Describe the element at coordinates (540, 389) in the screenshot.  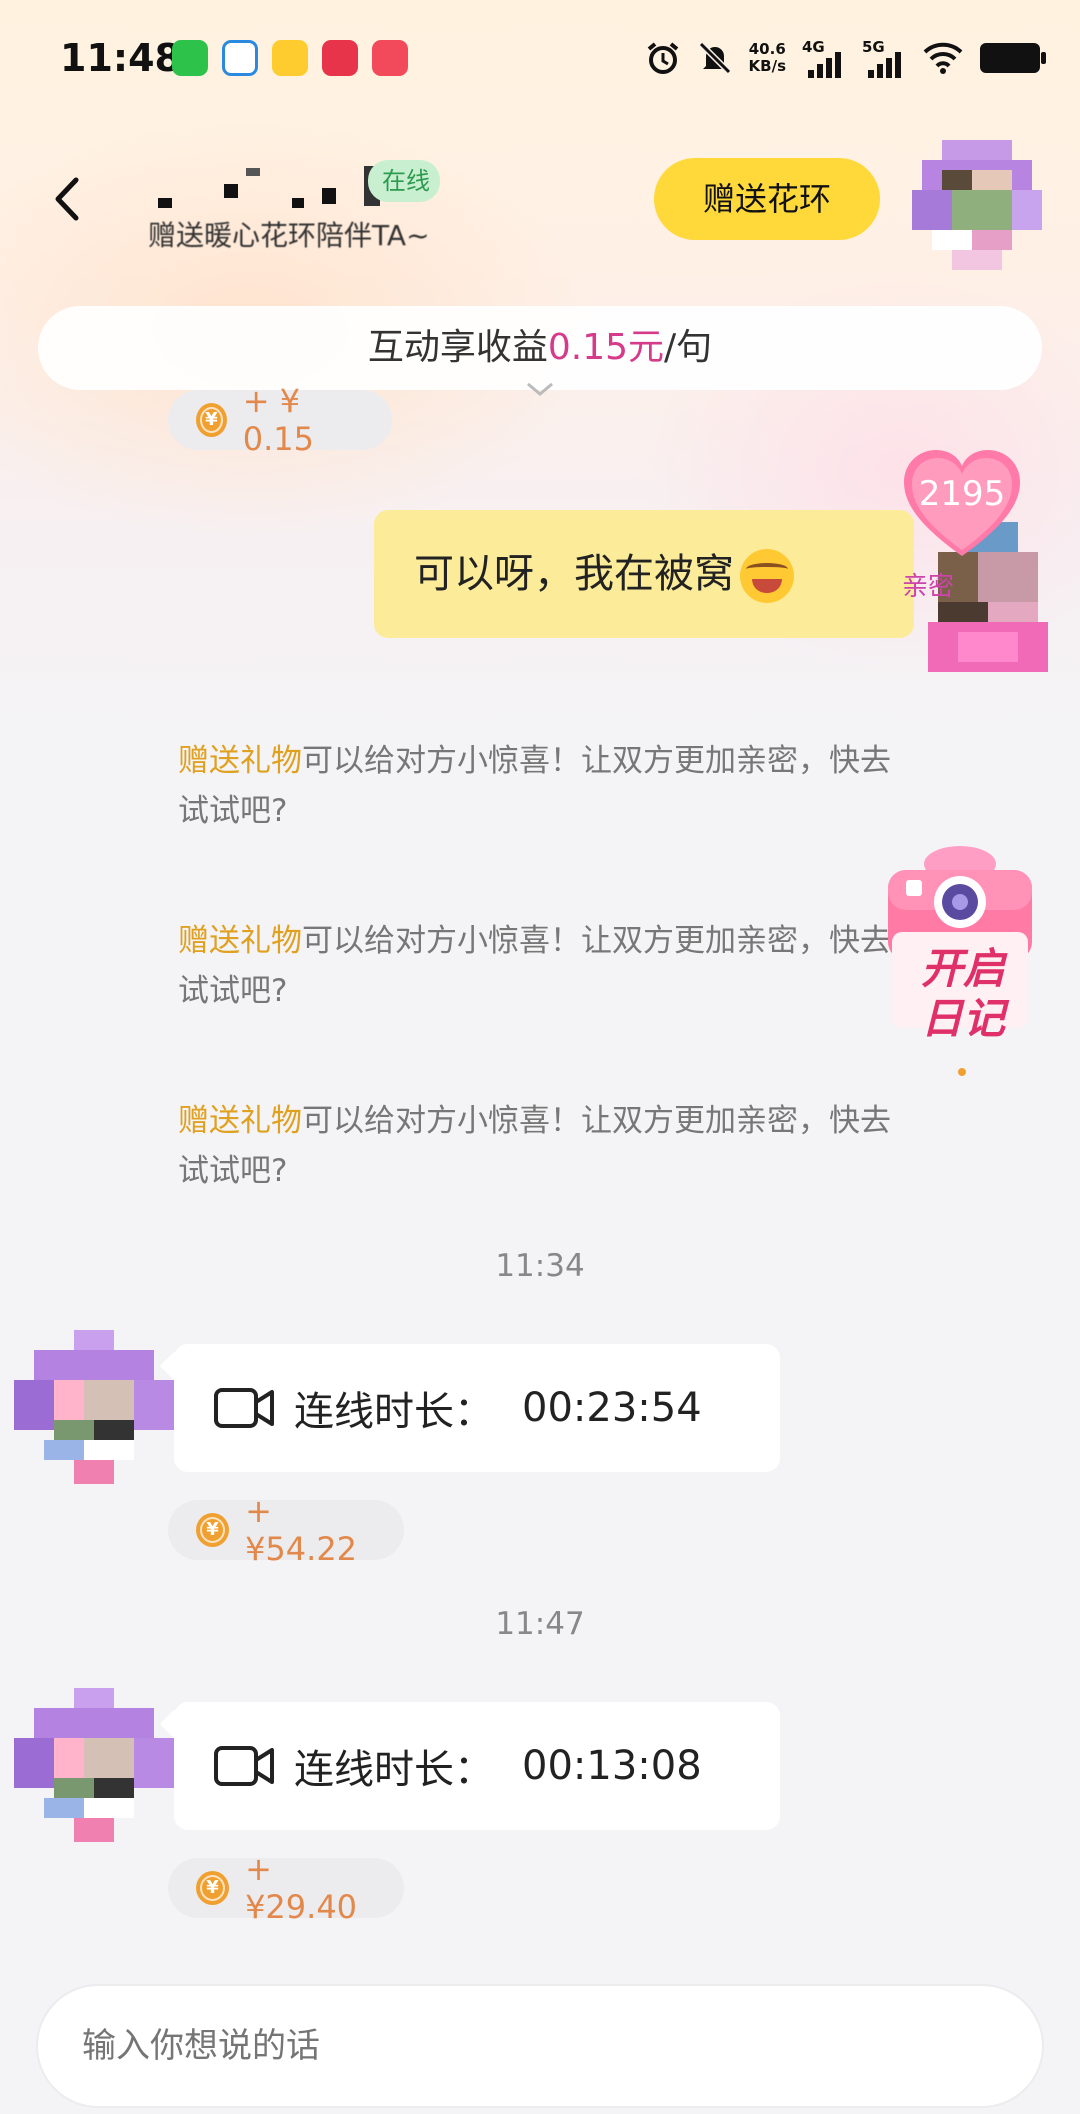
I see `chevron-down-icon` at that location.